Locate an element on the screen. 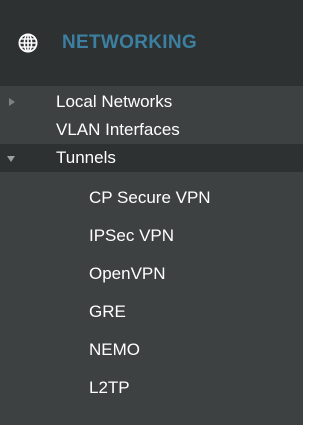 This screenshot has width=322, height=425. menu-item-label: Local Networks is located at coordinates (114, 101).